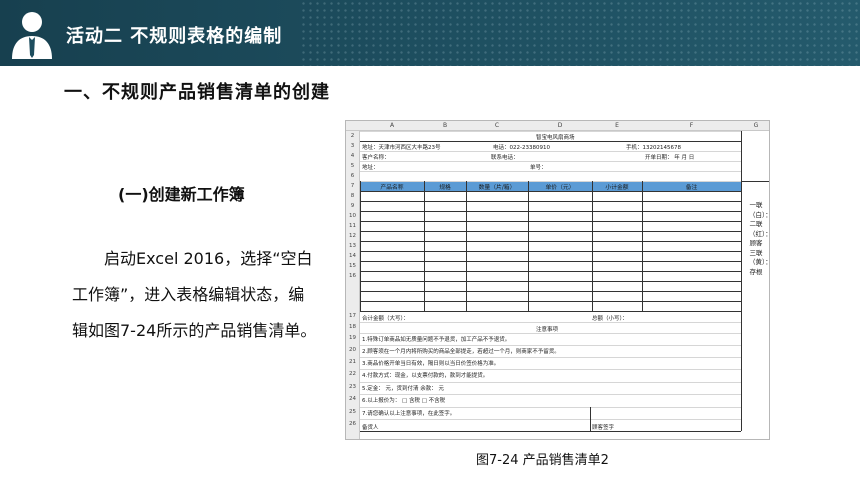 This screenshot has width=860, height=484. I want to click on column-header: E, so click(617, 125).